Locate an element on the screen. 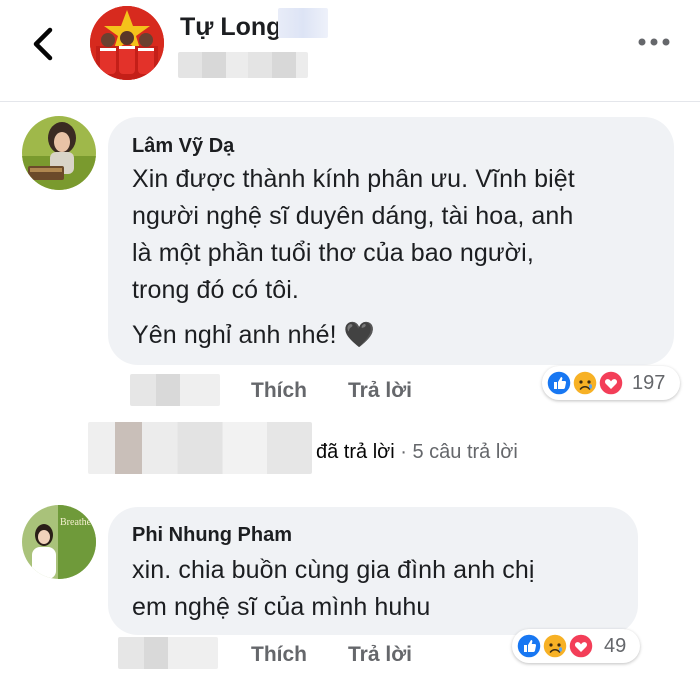  comment-text-line: xin. chia buồn cùng gia đình anh chị is located at coordinates (333, 570).